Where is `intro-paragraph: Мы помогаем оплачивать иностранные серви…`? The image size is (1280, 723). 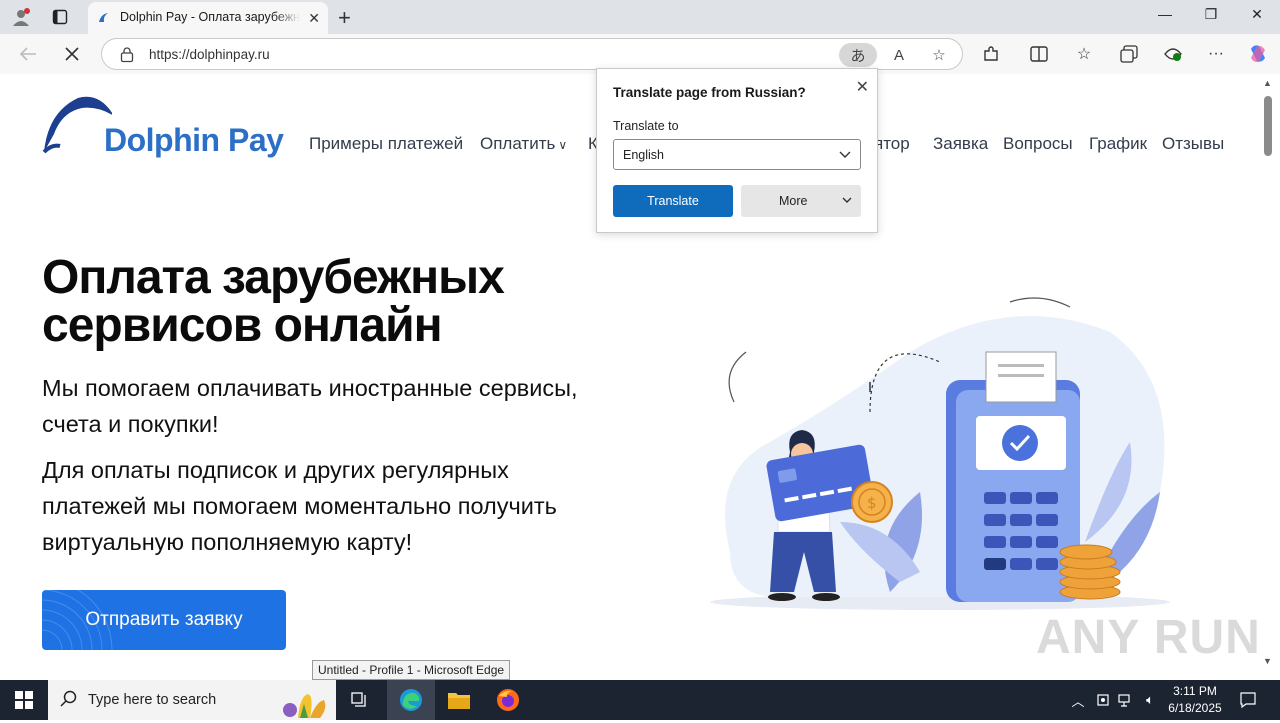 intro-paragraph: Мы помогаем оплачивать иностранные серви… is located at coordinates (310, 406).